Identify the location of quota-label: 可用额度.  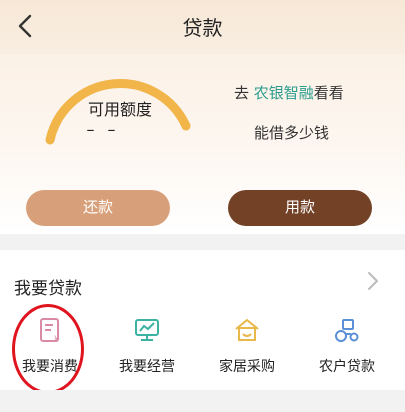
(119, 109).